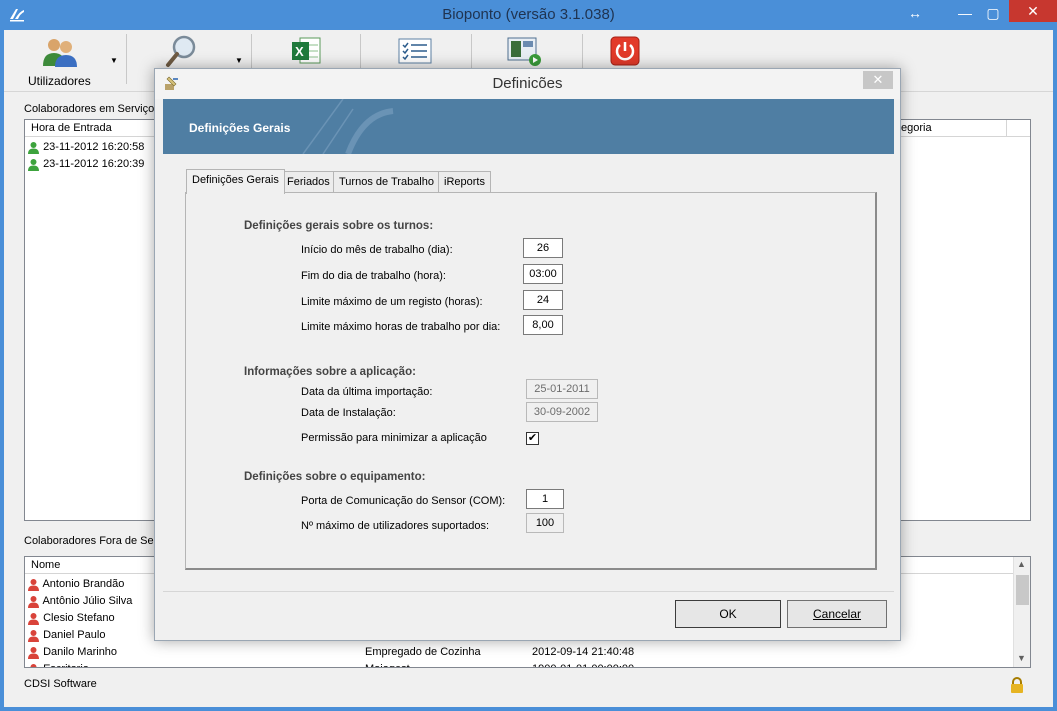 The width and height of the screenshot is (1057, 711). I want to click on section-title-shifts: Definições gerais sobre os turnos:, so click(339, 226).